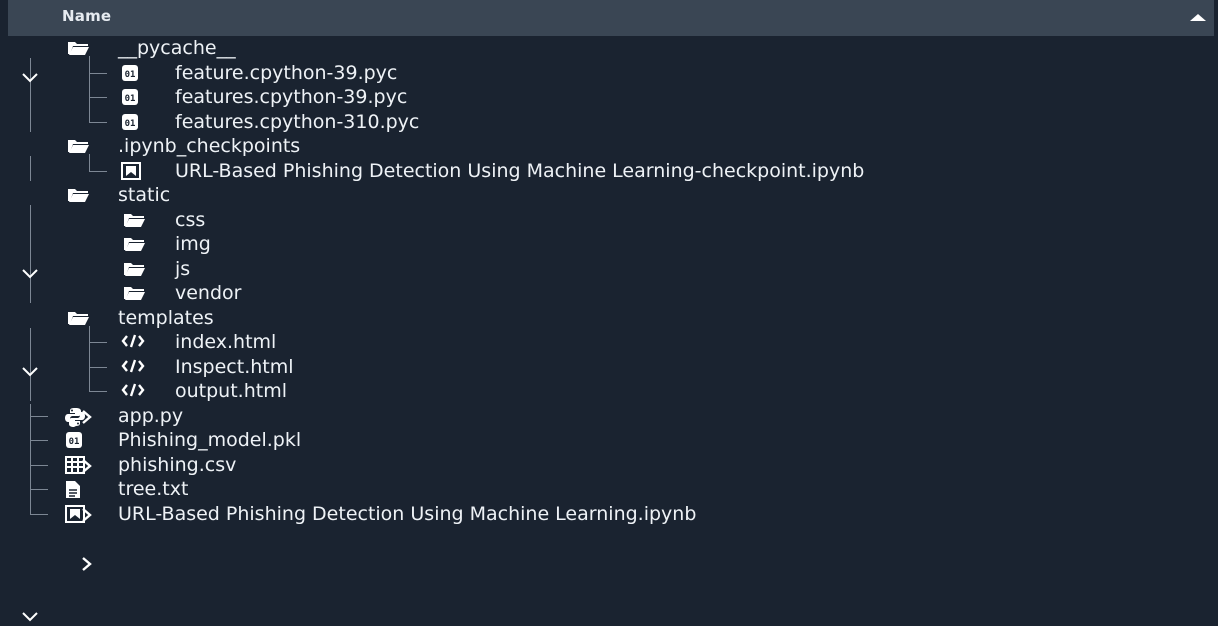  What do you see at coordinates (144, 195) in the screenshot?
I see `folder-name: static` at bounding box center [144, 195].